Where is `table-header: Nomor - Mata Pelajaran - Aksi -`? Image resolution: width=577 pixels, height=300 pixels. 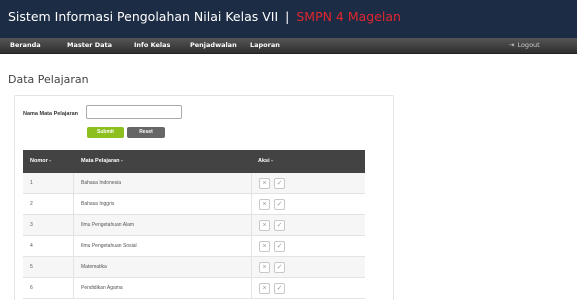
table-header: Nomor - Mata Pelajaran - Aksi - is located at coordinates (194, 161).